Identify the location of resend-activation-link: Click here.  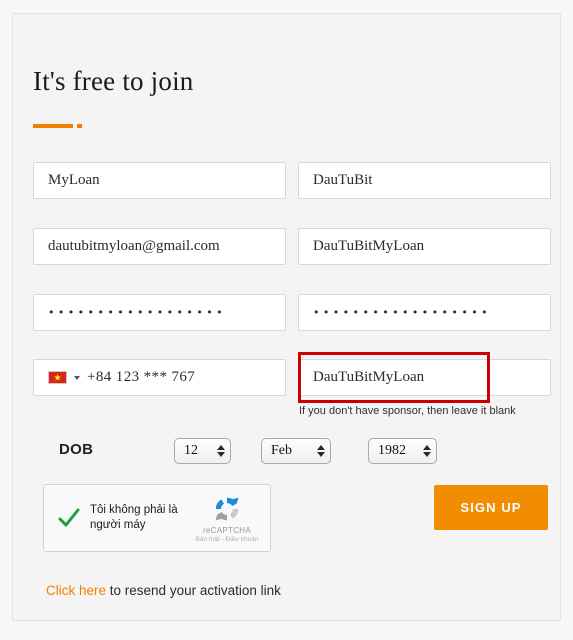
(76, 590).